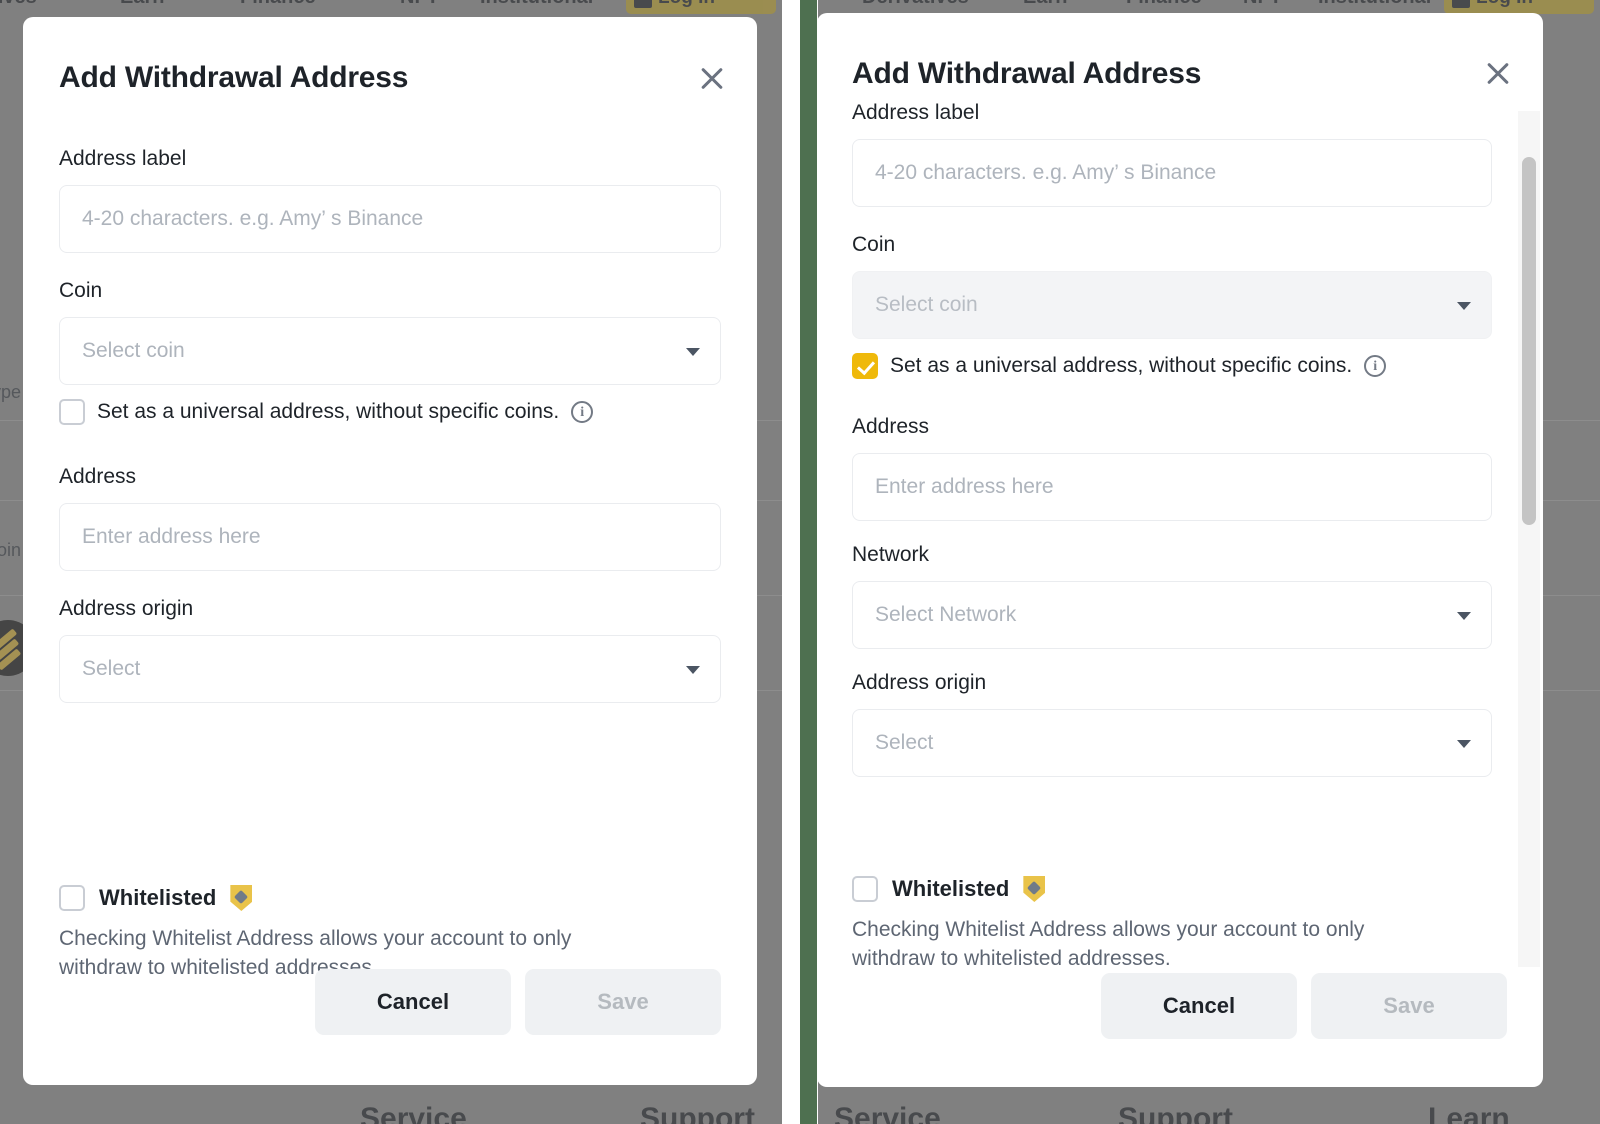  What do you see at coordinates (11, 550) in the screenshot?
I see `bg-column-header-coin: Coin` at bounding box center [11, 550].